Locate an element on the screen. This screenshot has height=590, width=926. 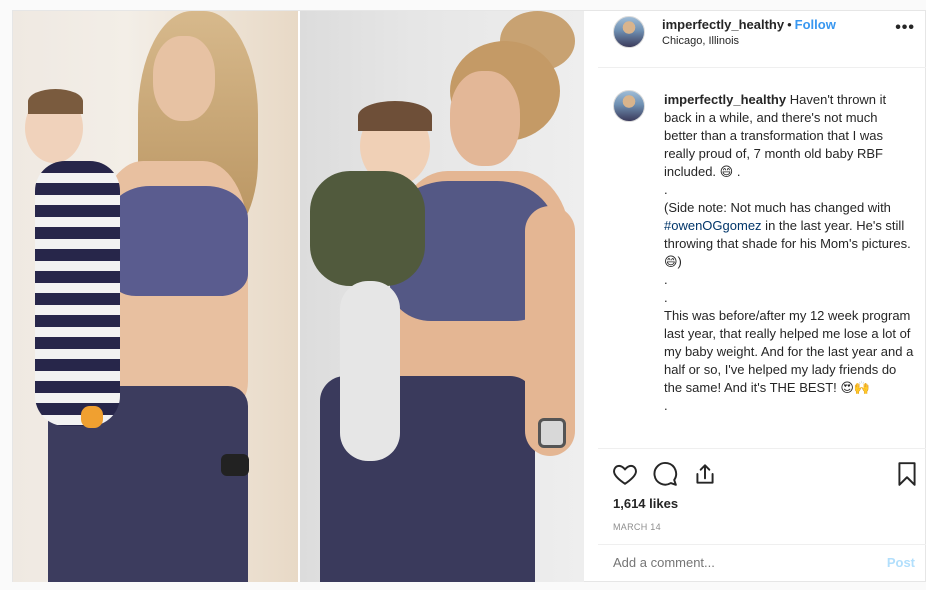
header-user-line: imperfectly_healthy • Follow is located at coordinates (749, 24).